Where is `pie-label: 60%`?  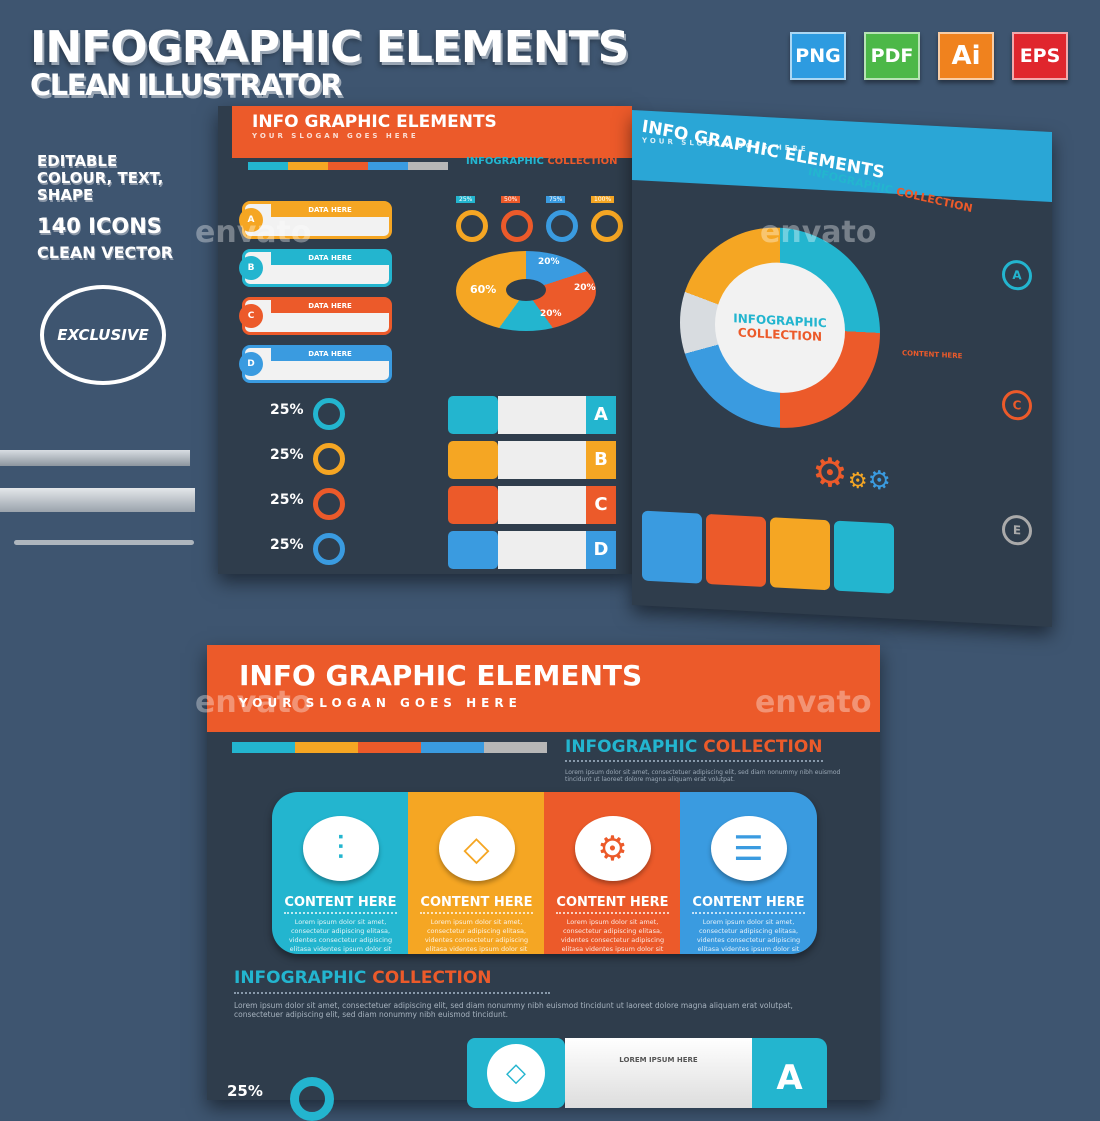 pie-label: 60% is located at coordinates (483, 289).